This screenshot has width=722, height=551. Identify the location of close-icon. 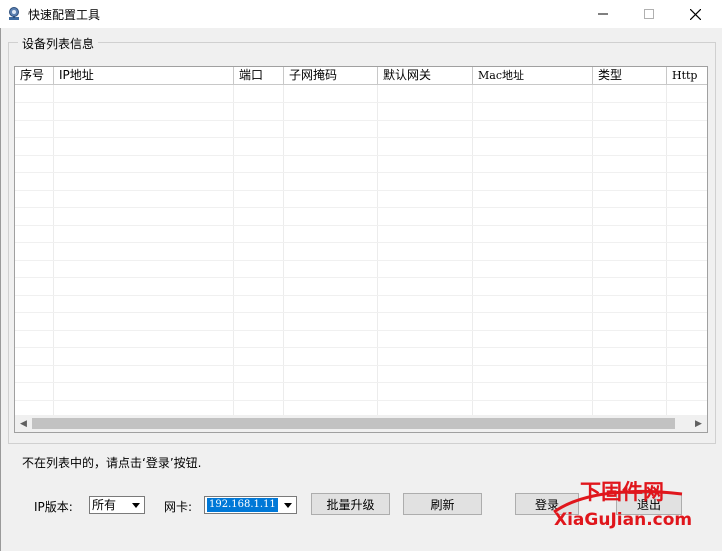
(695, 14).